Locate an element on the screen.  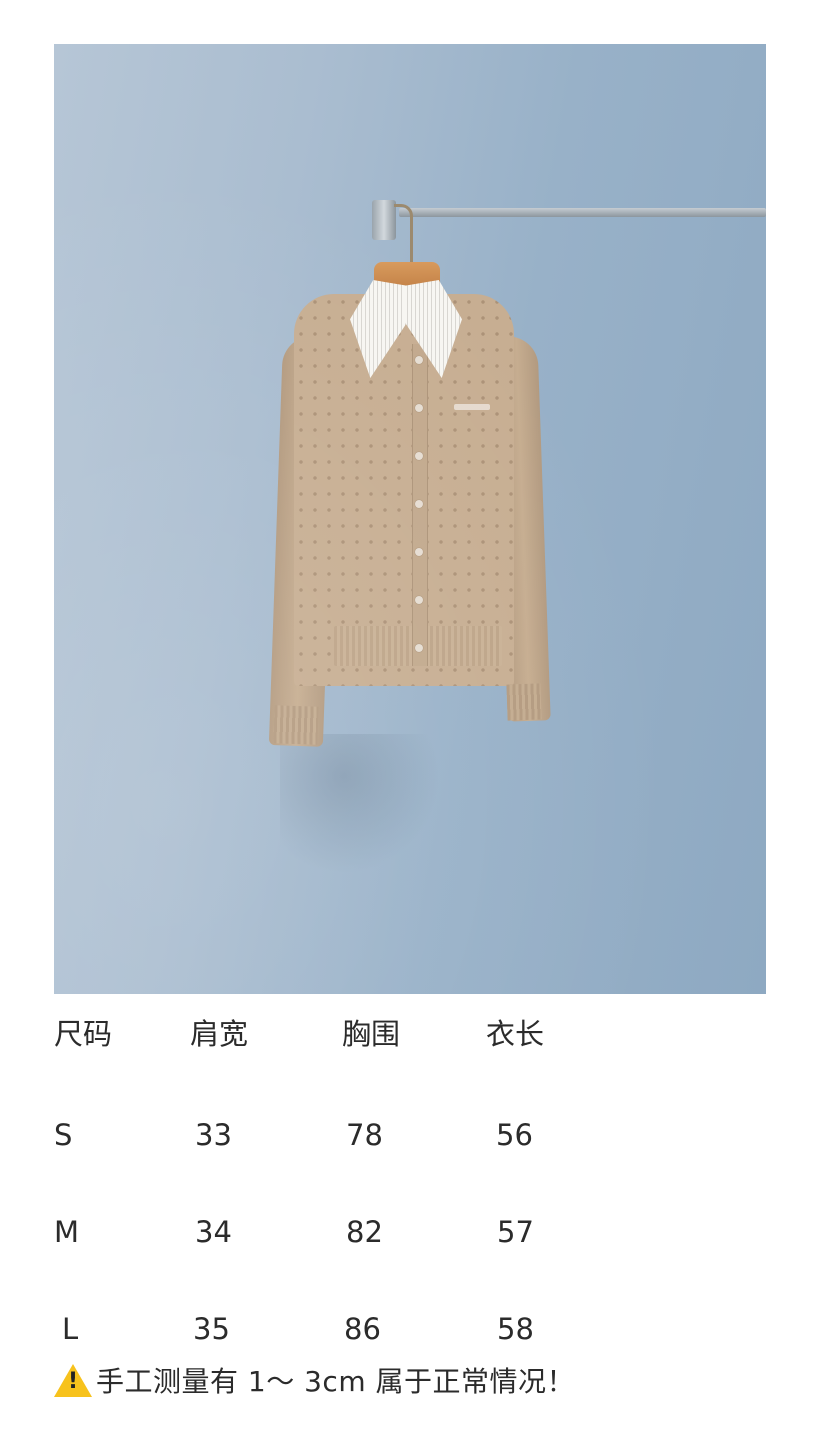
row-l-length: 58 is located at coordinates (515, 1329).